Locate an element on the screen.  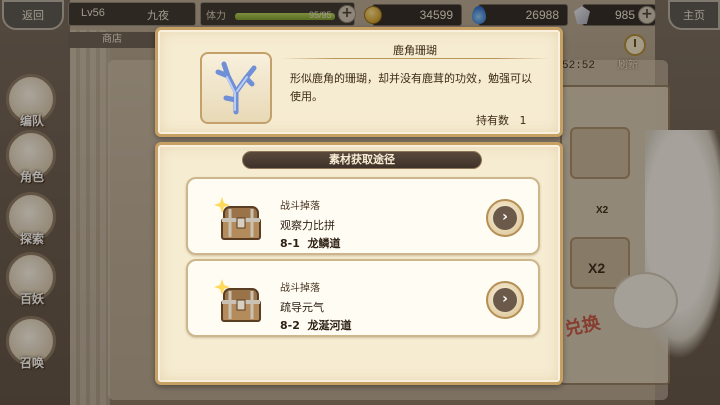
item-name: 鹿角珊瑚 is located at coordinates (415, 50).